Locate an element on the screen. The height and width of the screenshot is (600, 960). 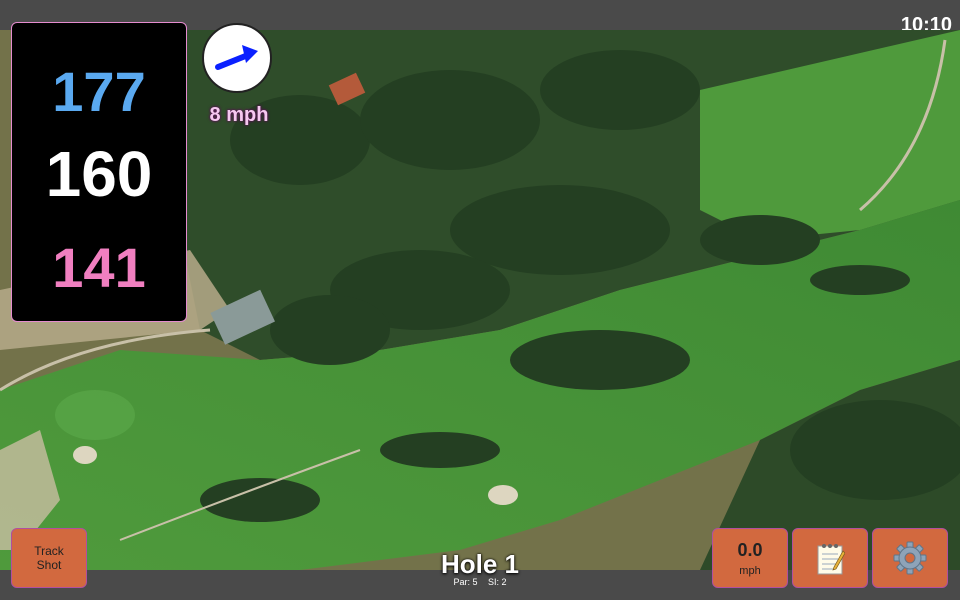
track-shot-label: Track Shot is located at coordinates (49, 558).